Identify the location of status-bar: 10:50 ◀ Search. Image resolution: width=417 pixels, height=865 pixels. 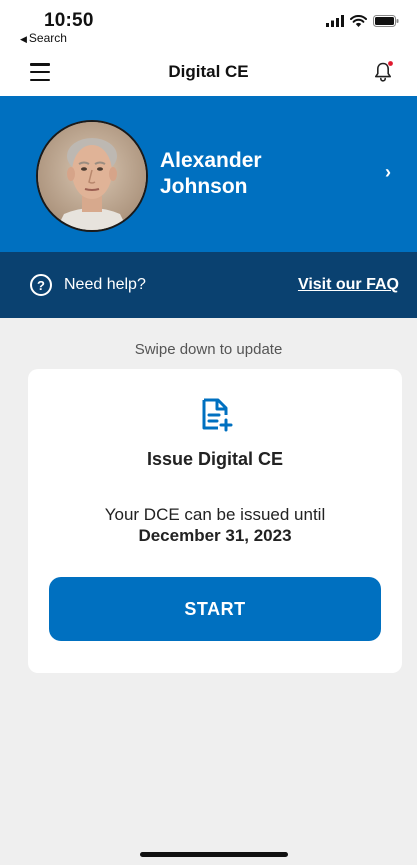
(208, 24).